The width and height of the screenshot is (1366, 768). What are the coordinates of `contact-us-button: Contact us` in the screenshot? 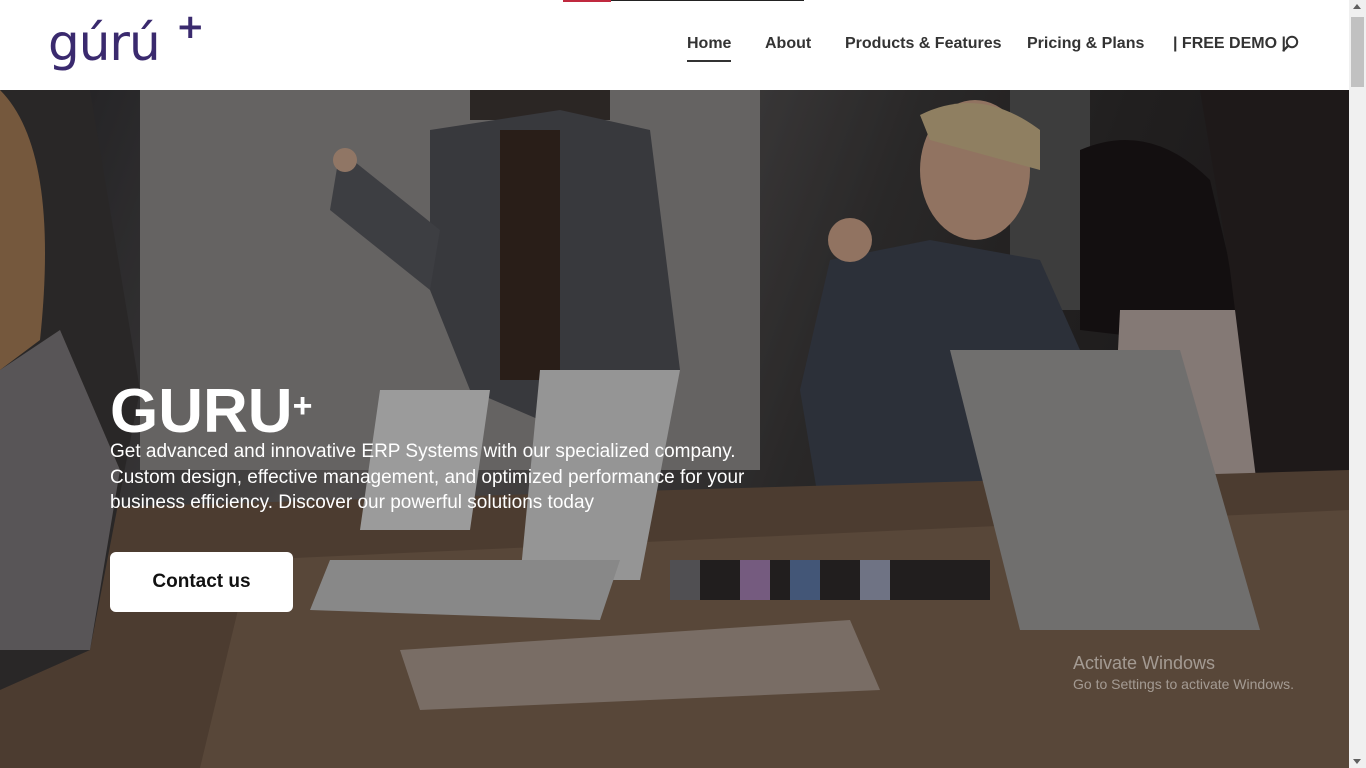 It's located at (201, 582).